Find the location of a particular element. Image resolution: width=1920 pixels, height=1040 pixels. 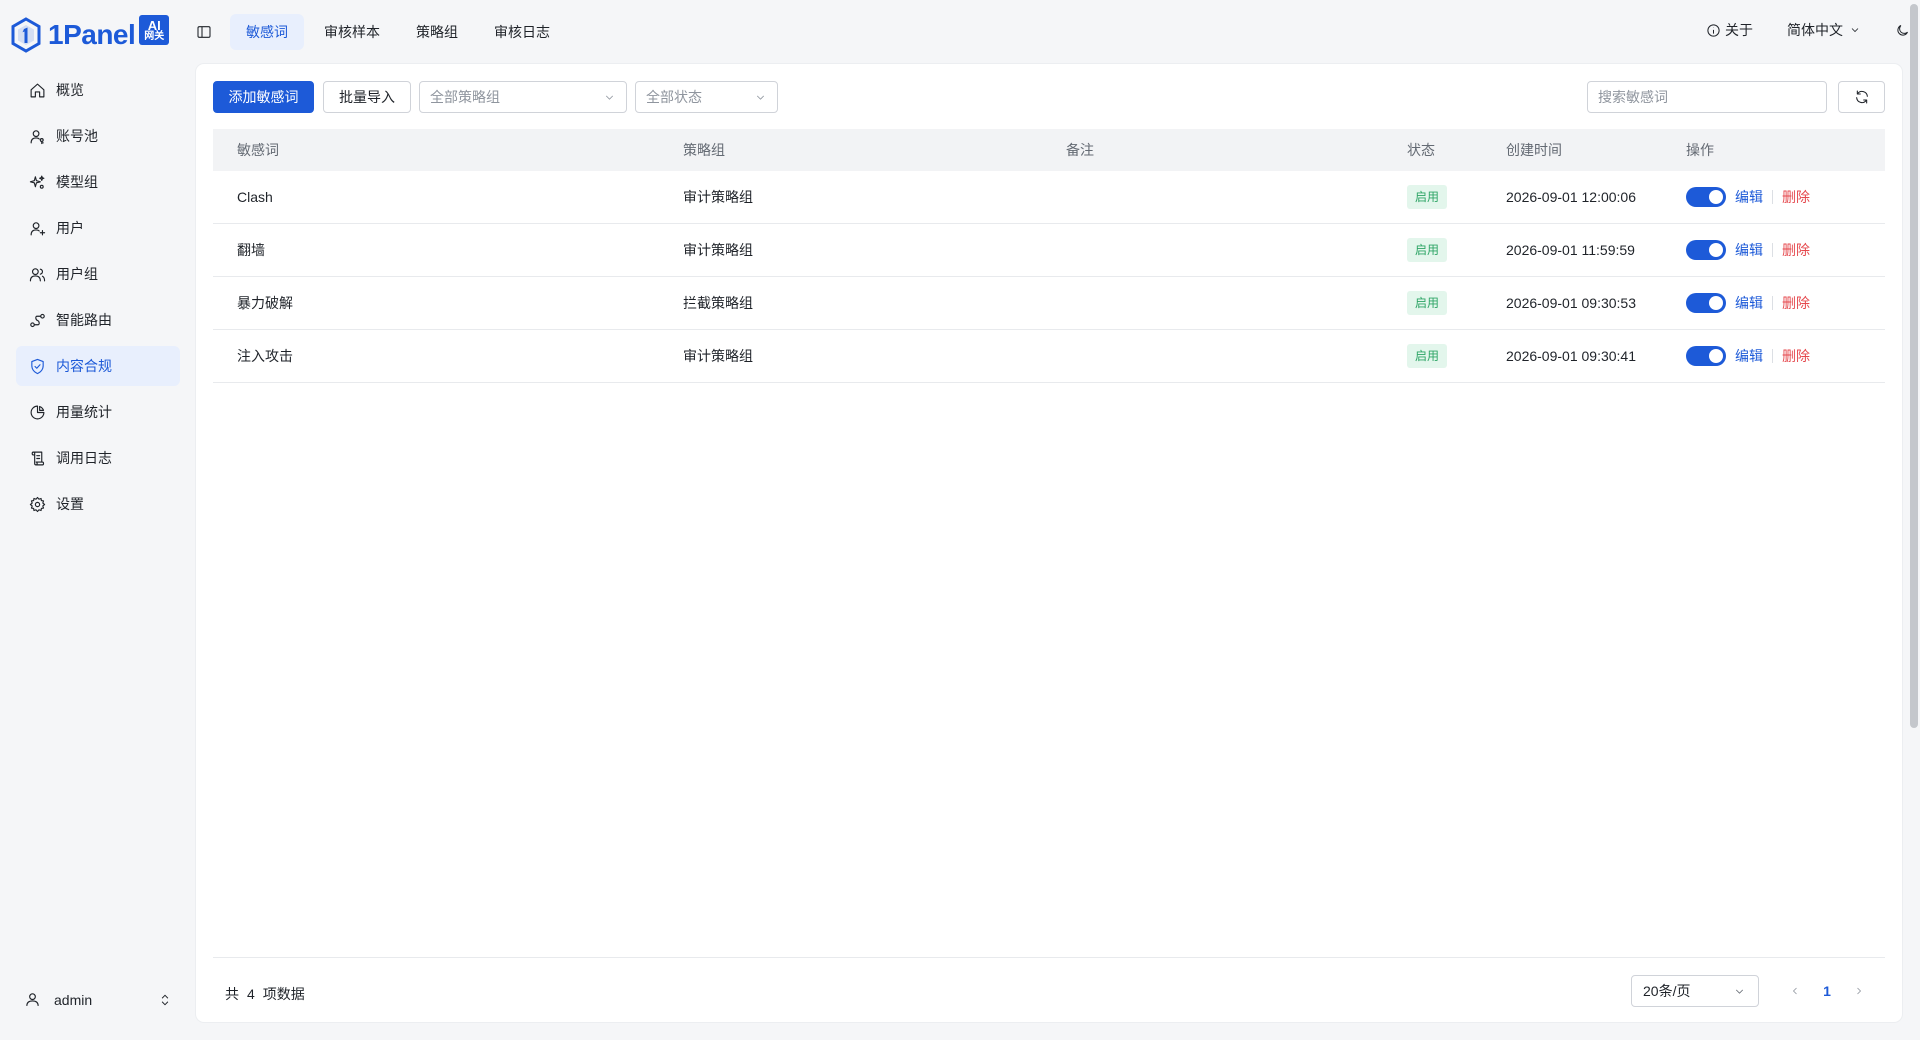

column-header-status: 状态 is located at coordinates (1421, 150).